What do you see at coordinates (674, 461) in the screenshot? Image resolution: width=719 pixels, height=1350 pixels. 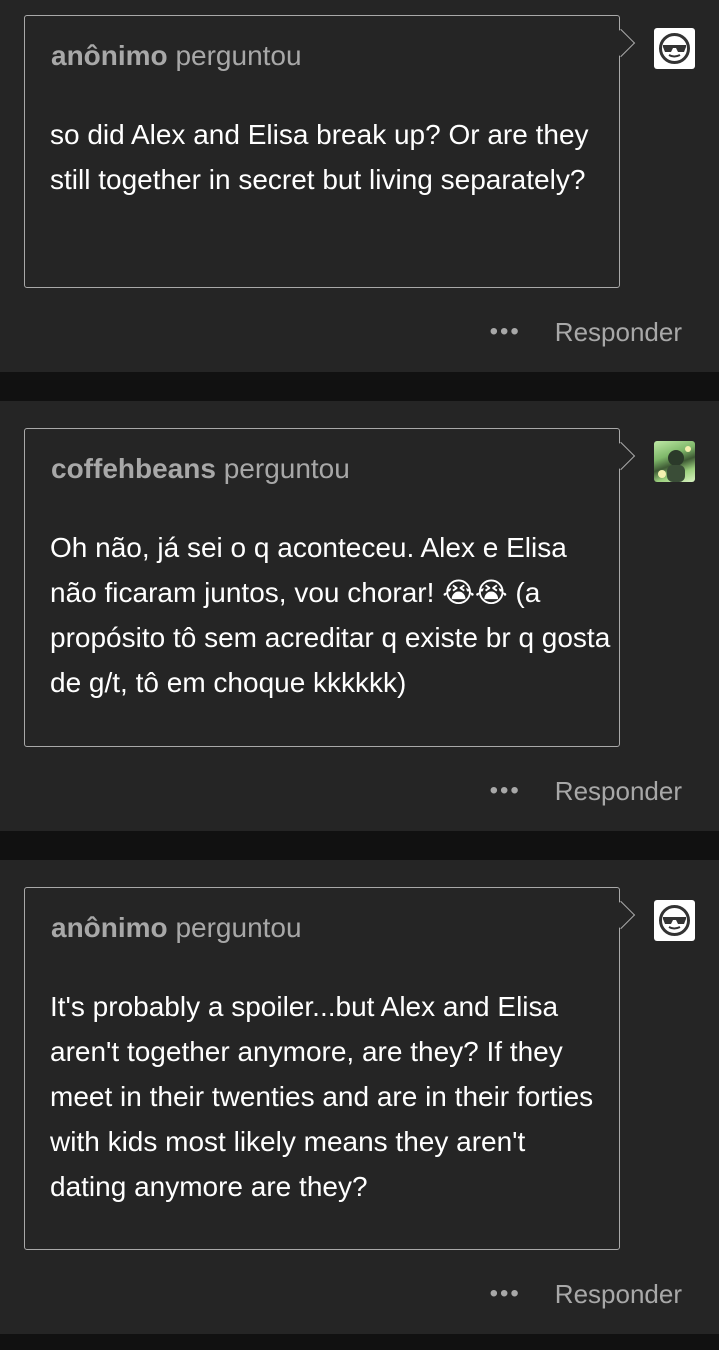 I see `user-photo-avatar` at bounding box center [674, 461].